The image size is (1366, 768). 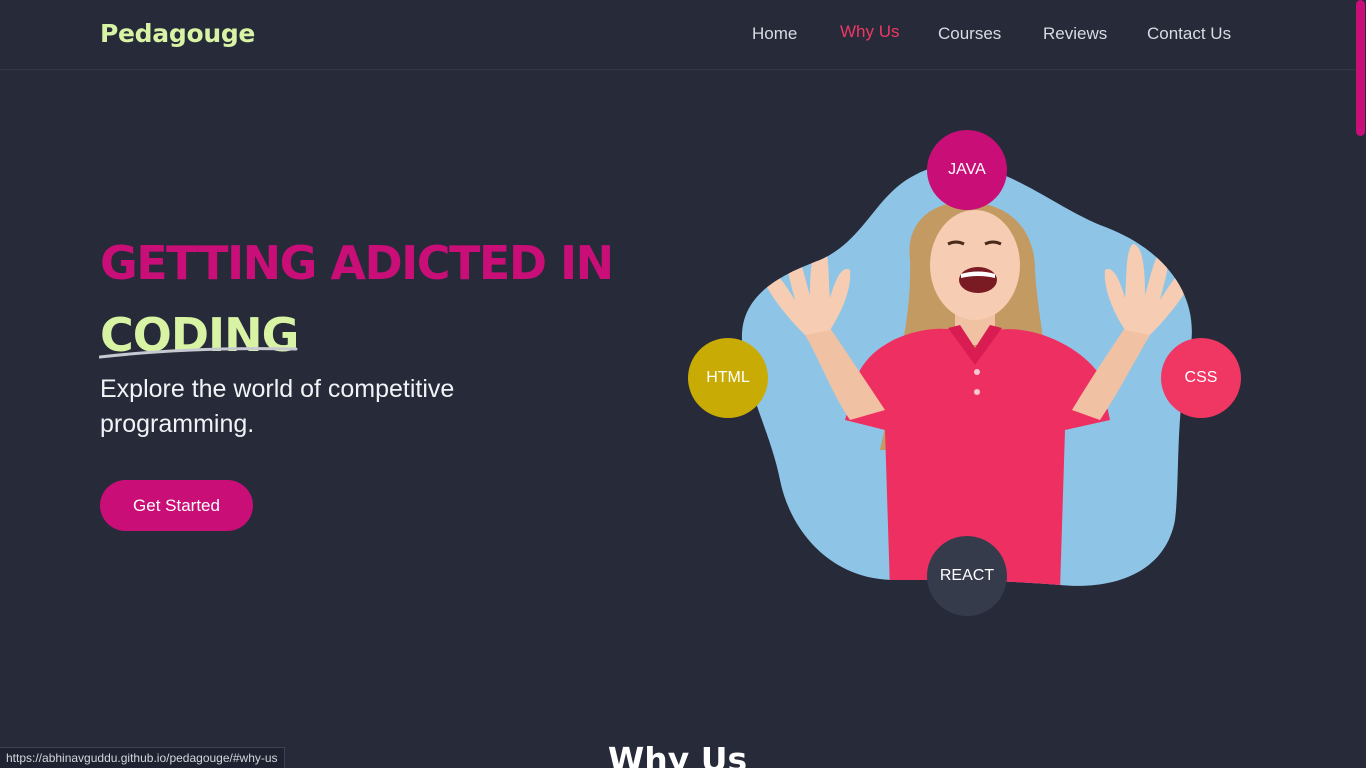 What do you see at coordinates (357, 263) in the screenshot?
I see `hero-title-line1: GETTING ADICTED IN` at bounding box center [357, 263].